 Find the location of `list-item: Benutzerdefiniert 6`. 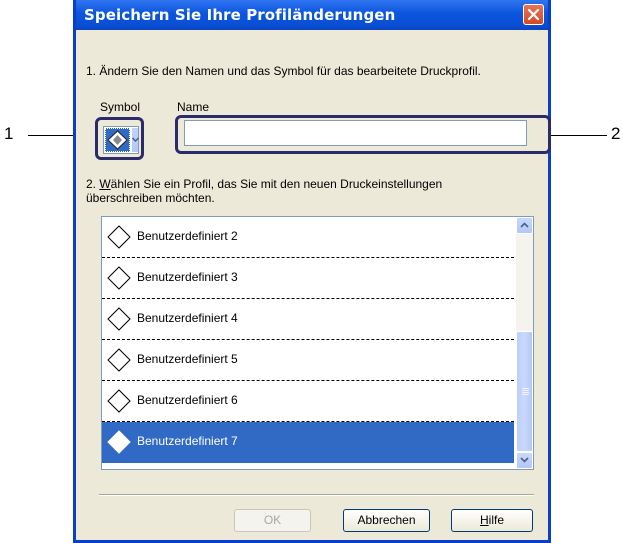

list-item: Benutzerdefiniert 6 is located at coordinates (308, 401).